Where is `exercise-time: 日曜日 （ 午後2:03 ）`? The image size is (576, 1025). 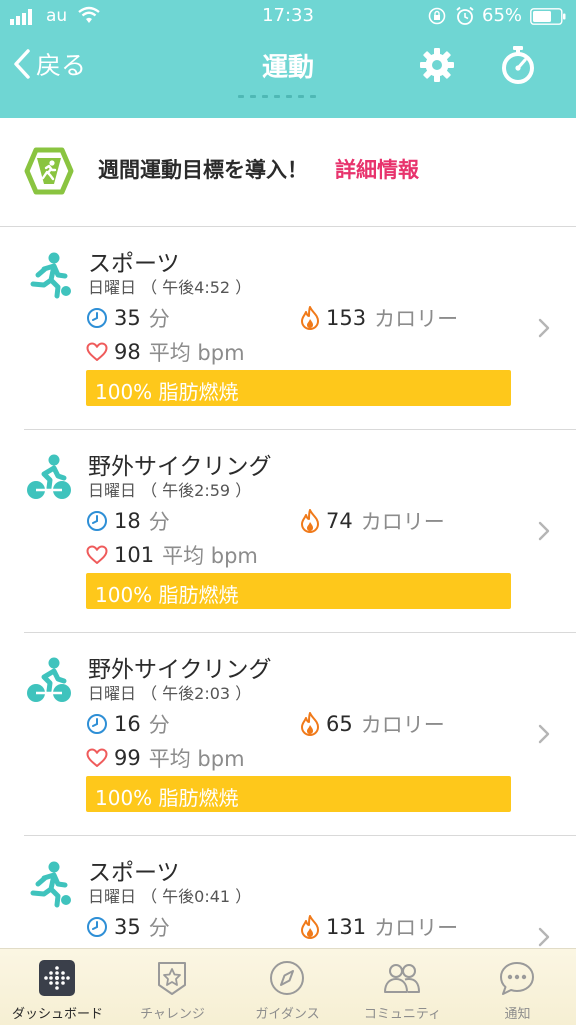
exercise-time: 日曜日 （ 午後2:03 ） is located at coordinates (170, 693).